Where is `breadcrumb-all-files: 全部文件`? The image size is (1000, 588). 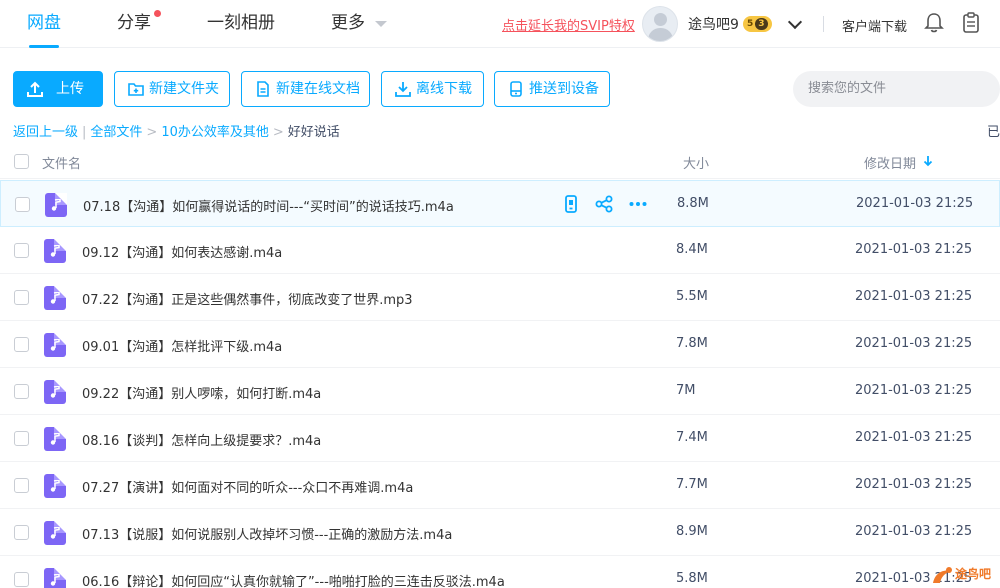 breadcrumb-all-files: 全部文件 is located at coordinates (116, 132).